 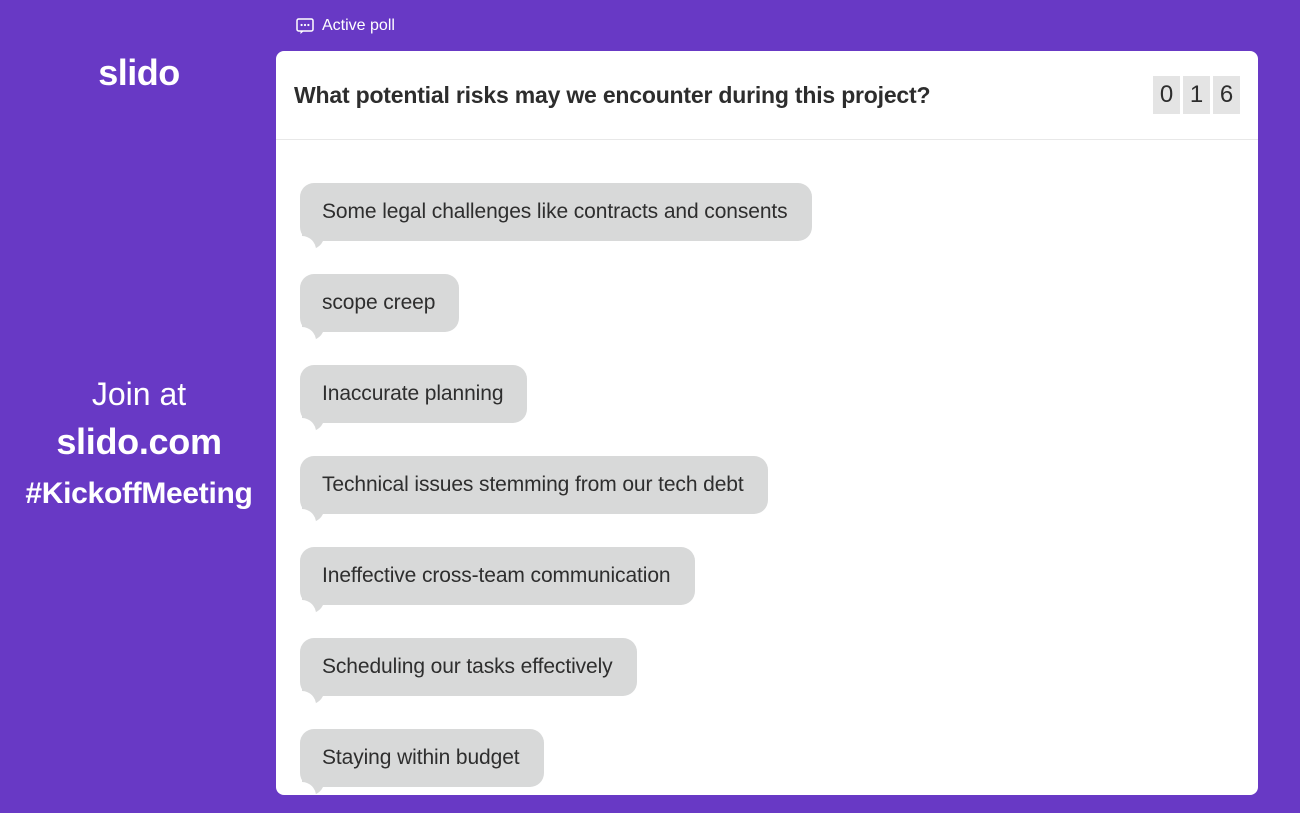 What do you see at coordinates (779, 762) in the screenshot?
I see `list-item: Staying within budget` at bounding box center [779, 762].